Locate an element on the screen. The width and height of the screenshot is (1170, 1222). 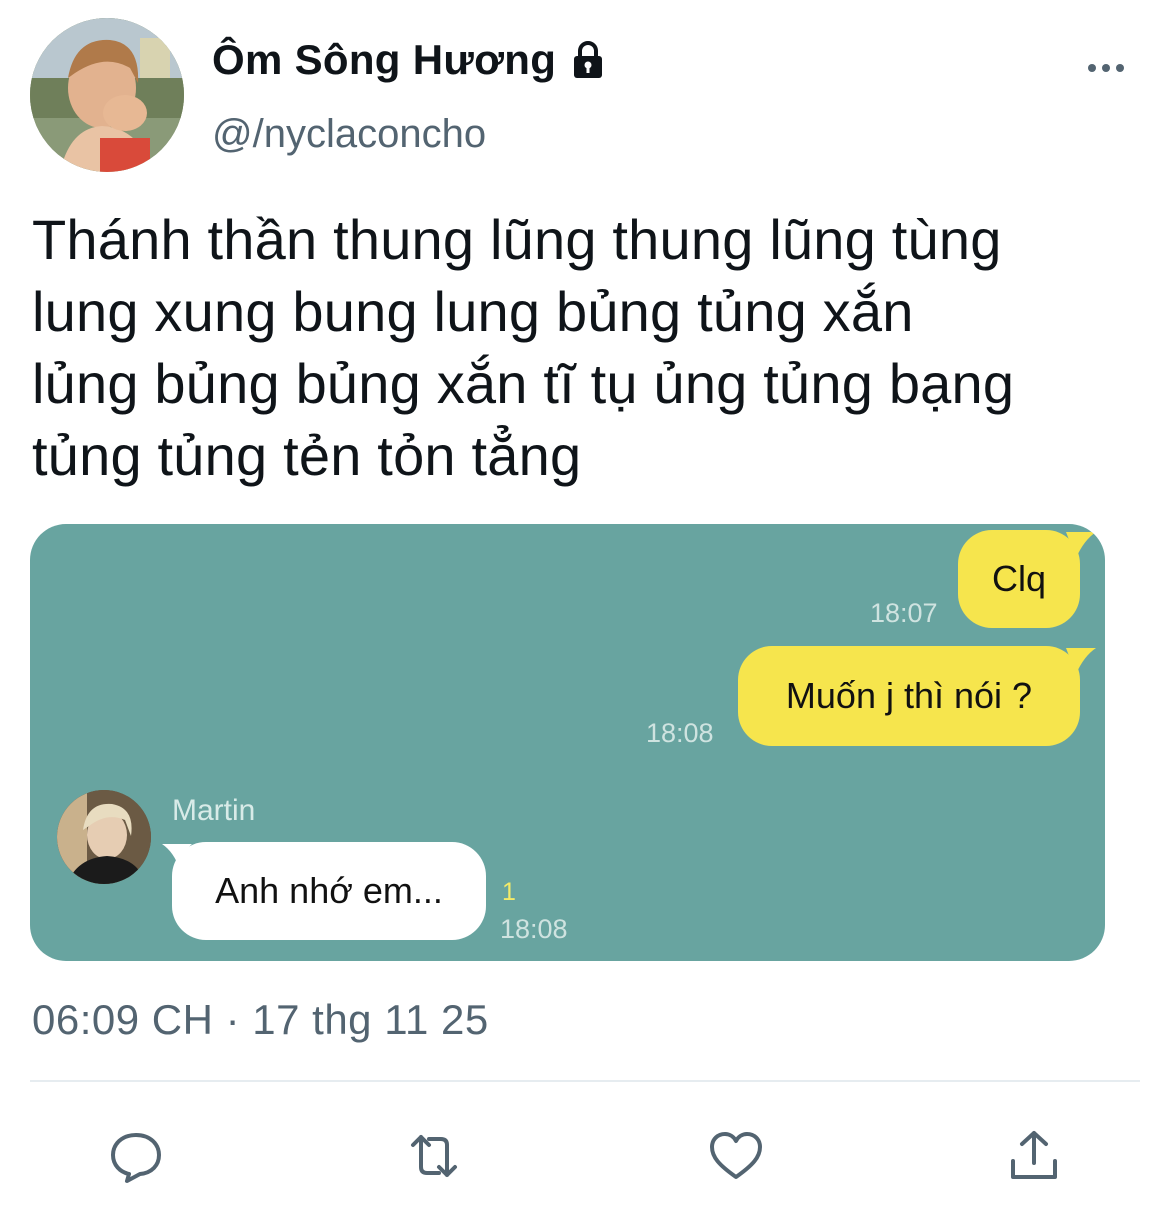
chat-bubble-outgoing: Muốn j thì nói ? is located at coordinates (909, 696).